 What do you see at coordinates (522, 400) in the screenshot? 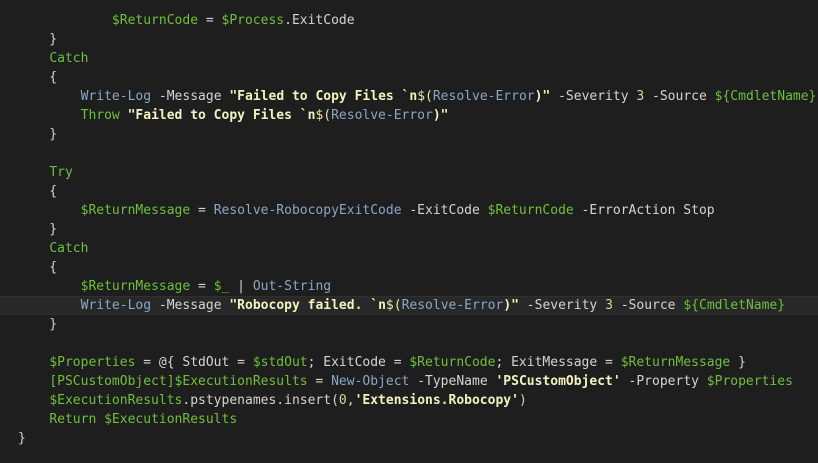
I see `code-token: )` at bounding box center [522, 400].